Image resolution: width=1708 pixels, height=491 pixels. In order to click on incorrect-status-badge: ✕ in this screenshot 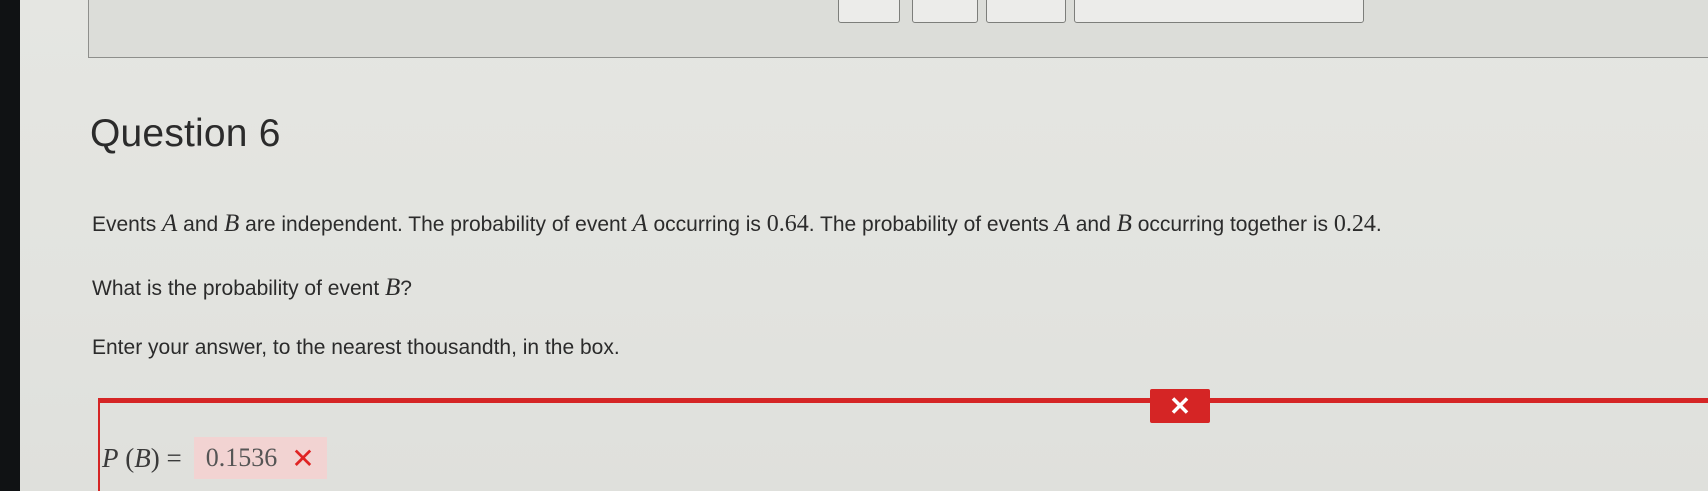, I will do `click(1180, 406)`.